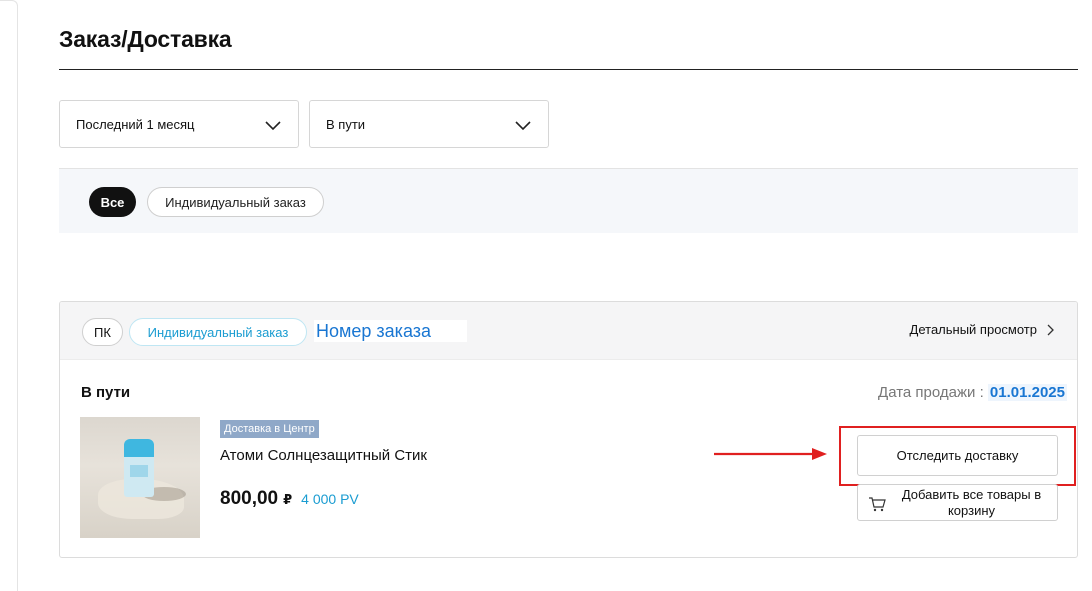  I want to click on detail-view-link: Детальный просмотр, so click(982, 329).